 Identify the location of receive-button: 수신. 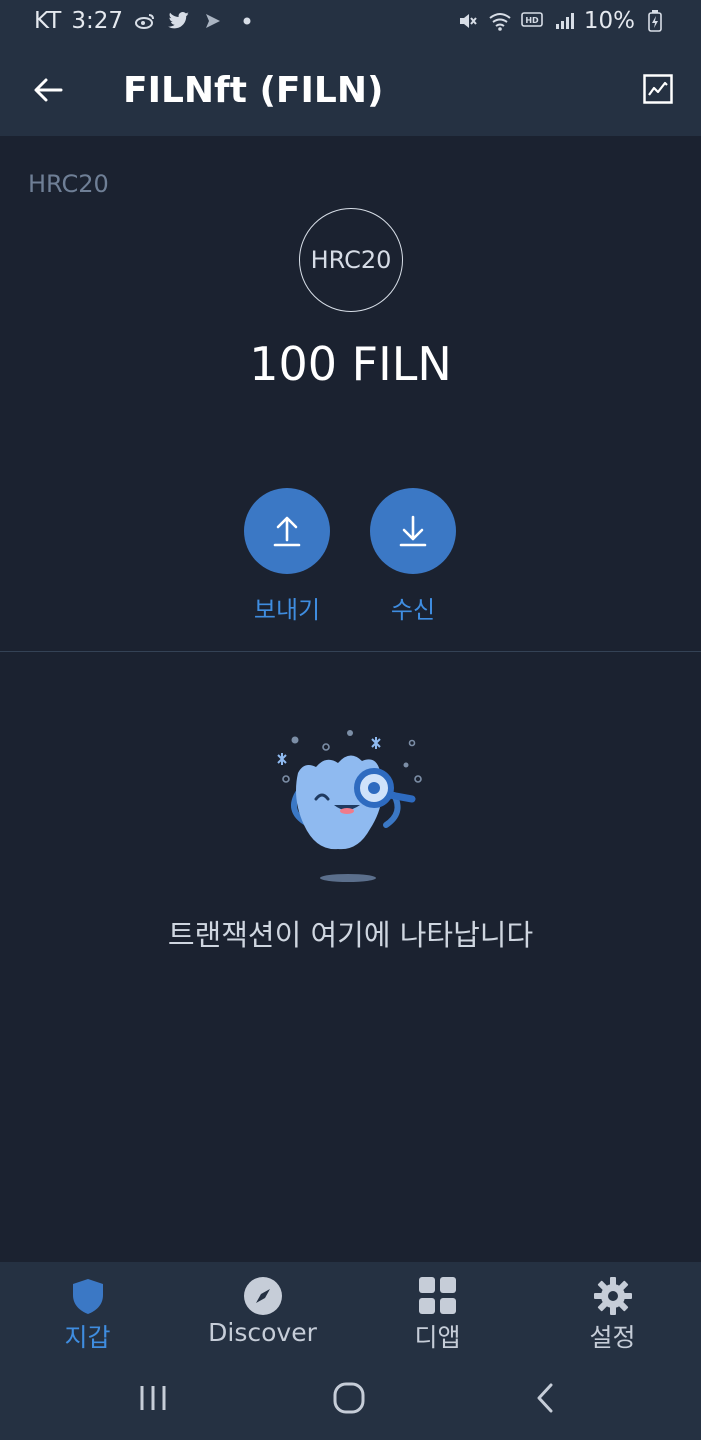
(413, 556).